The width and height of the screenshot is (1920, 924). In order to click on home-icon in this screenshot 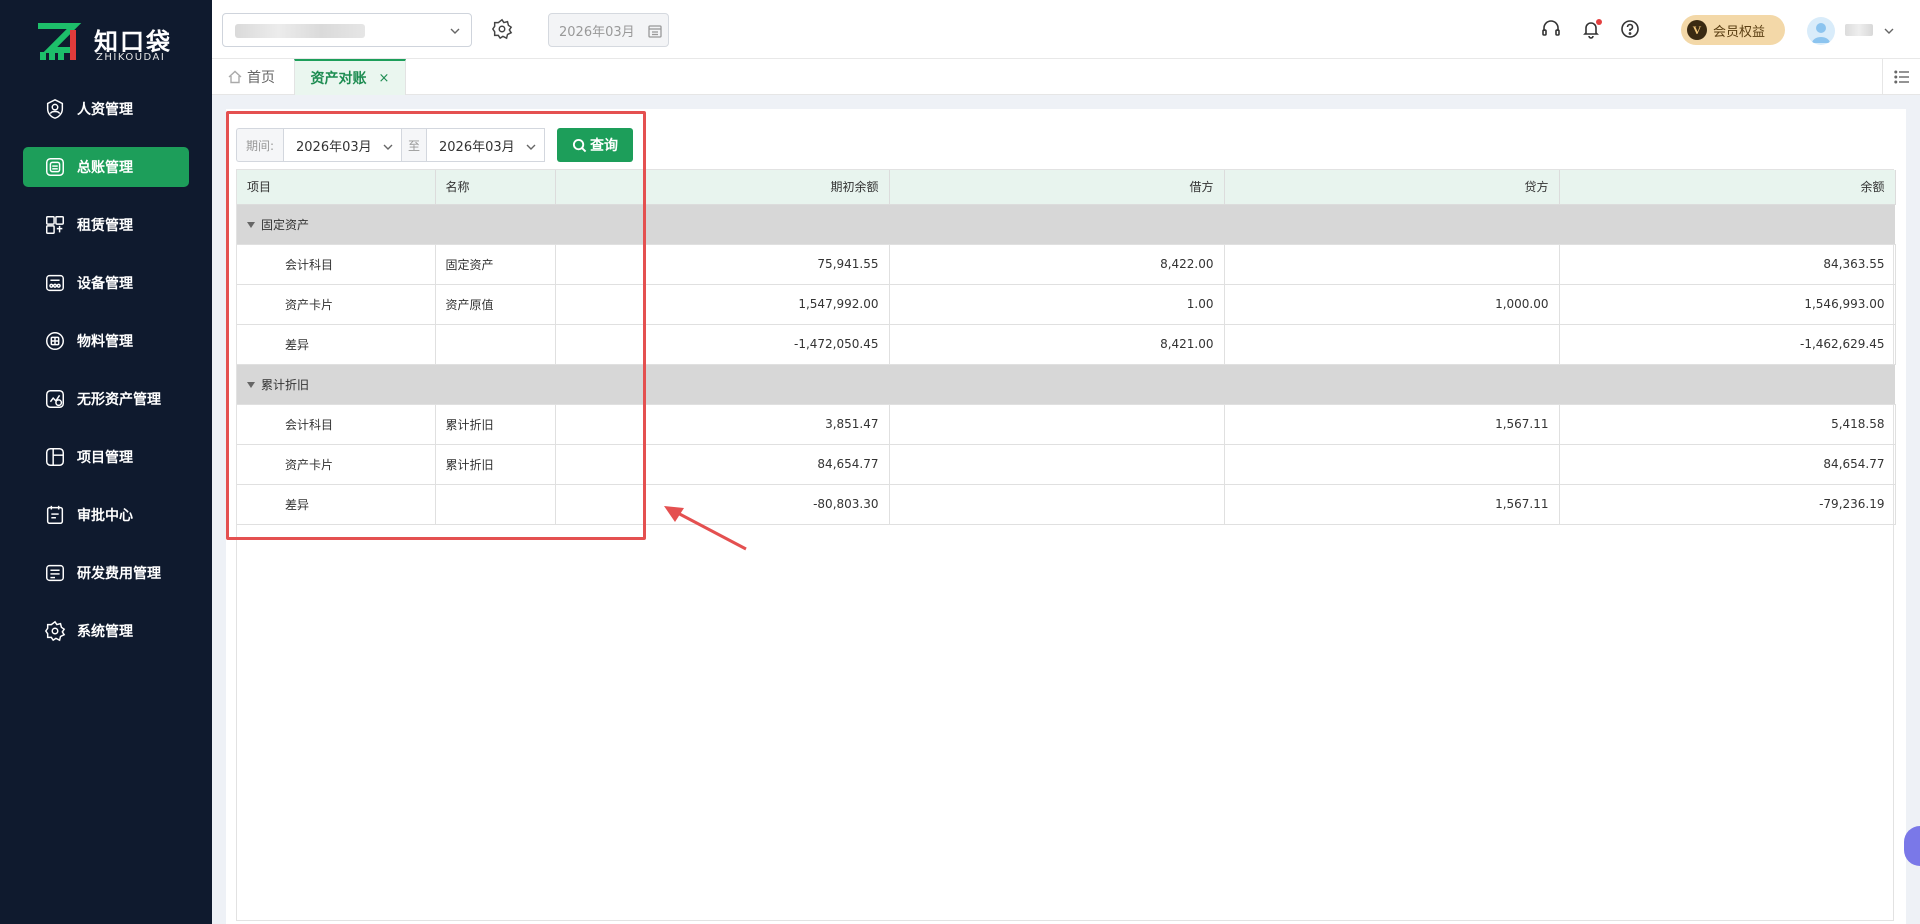, I will do `click(235, 77)`.